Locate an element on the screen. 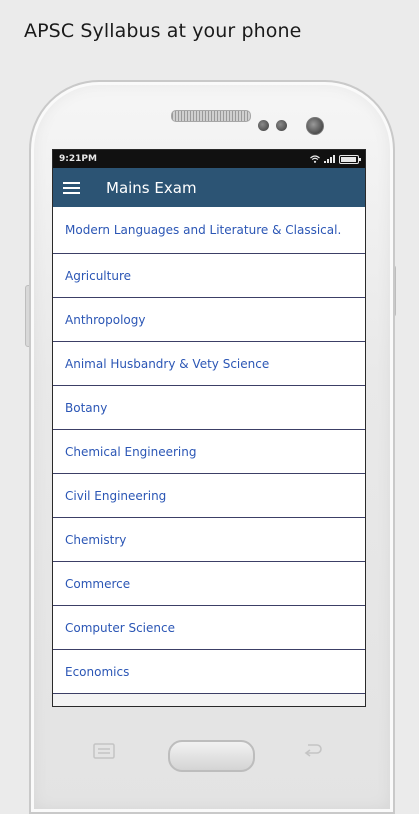 The image size is (419, 814). subject-list-item: Chemical Engineering is located at coordinates (209, 452).